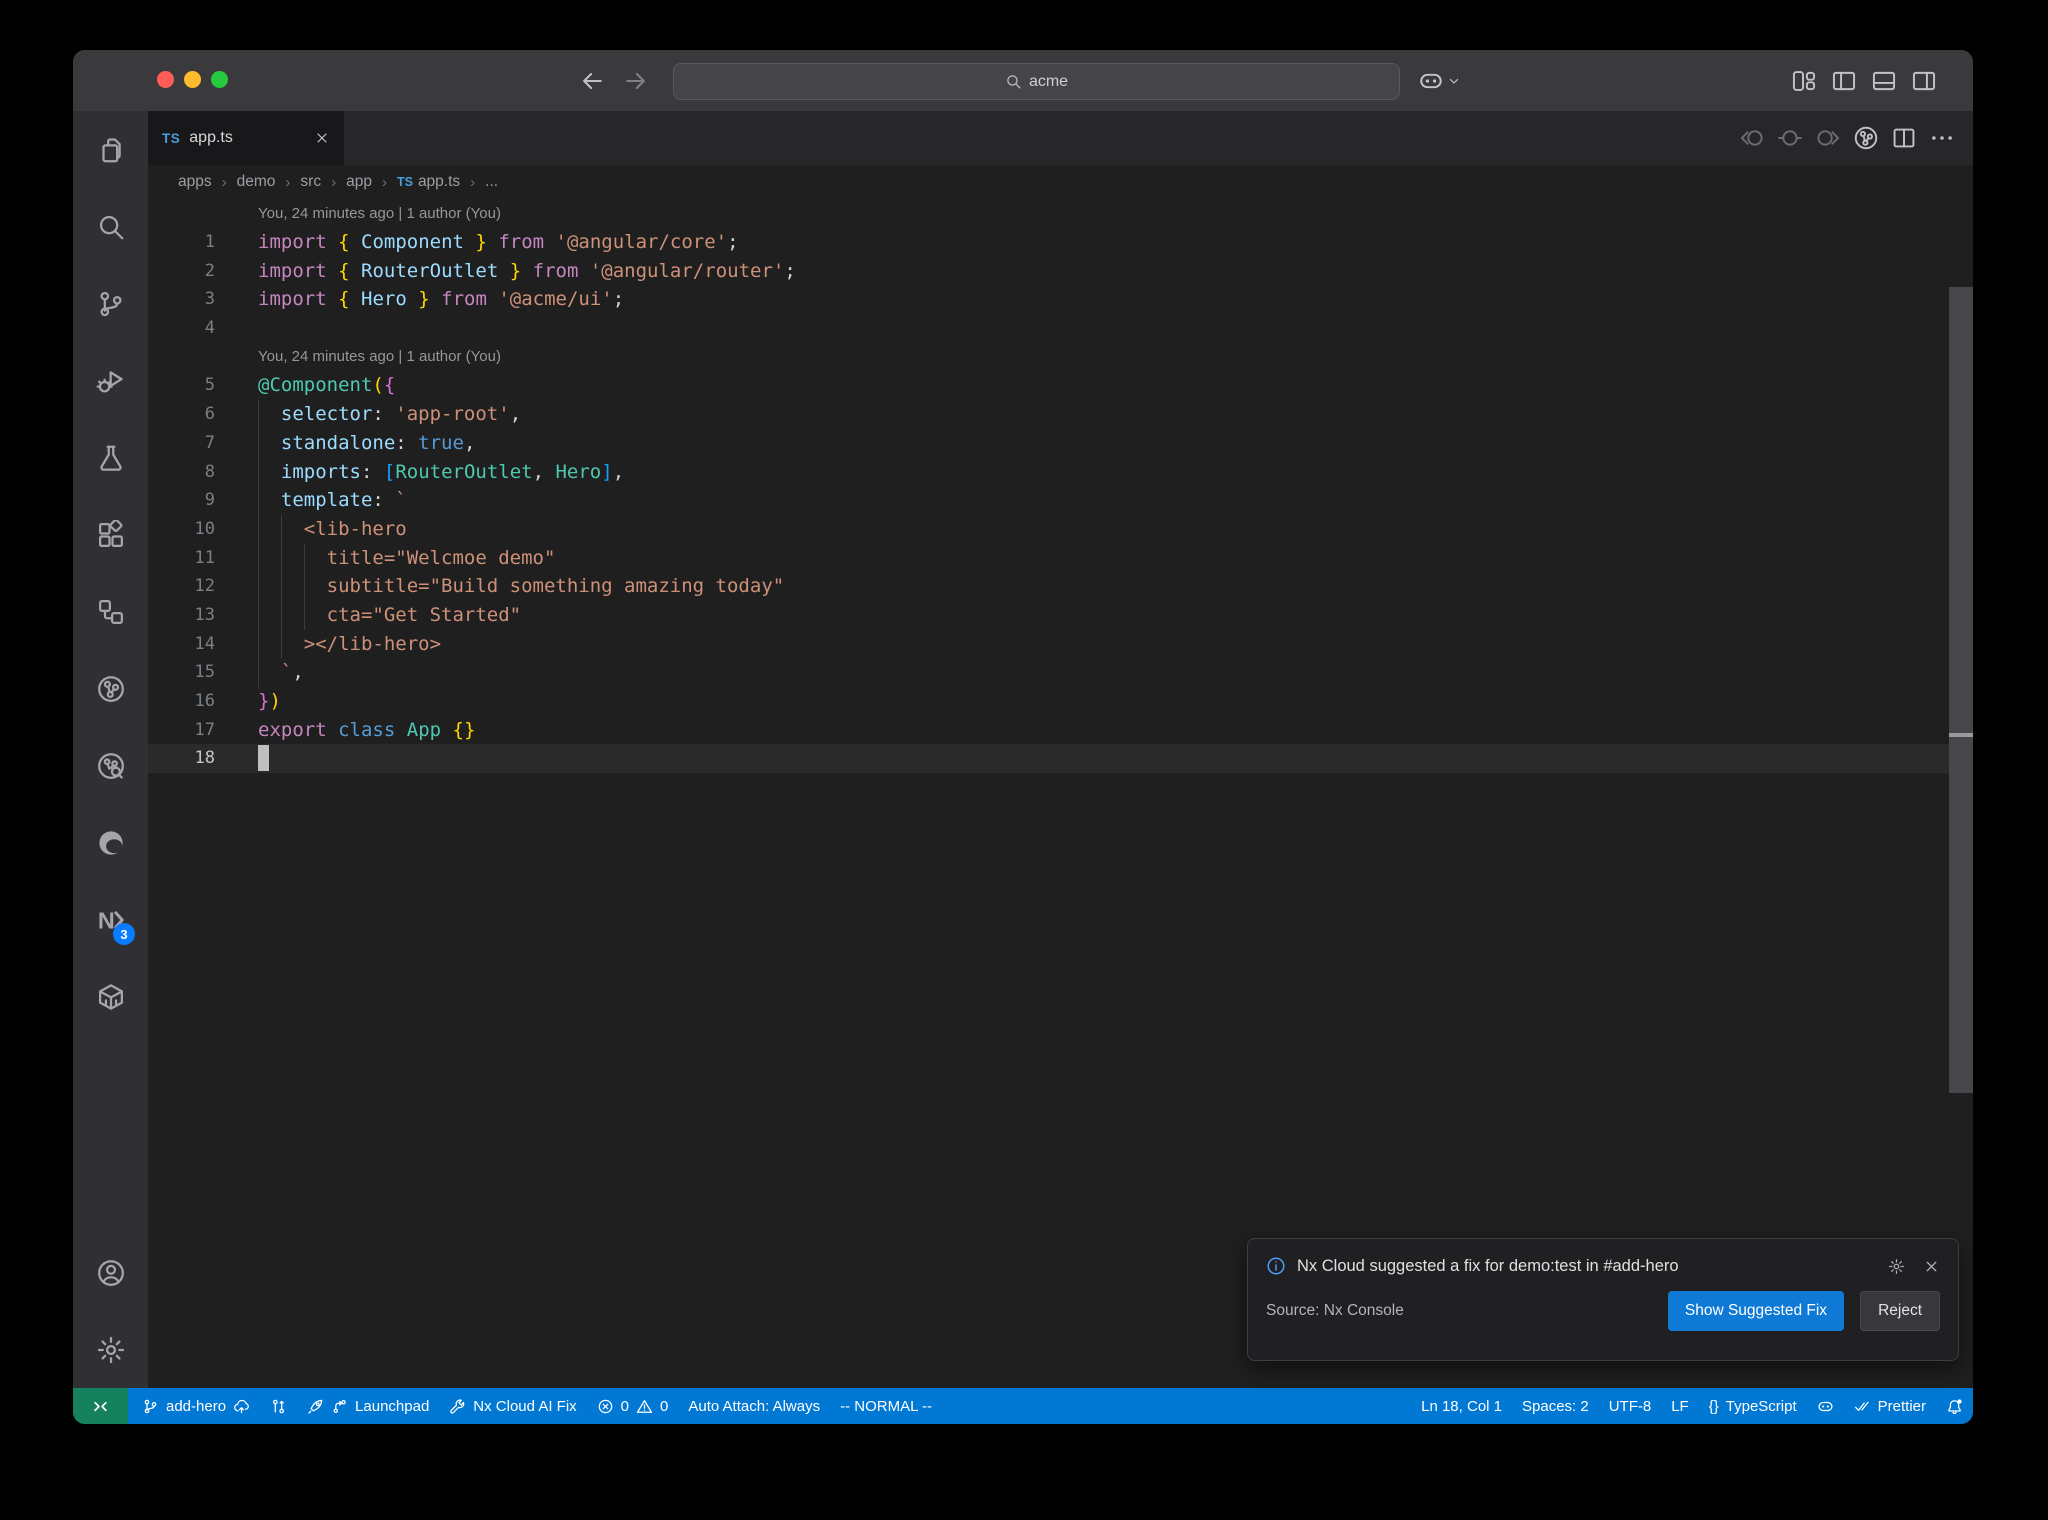  What do you see at coordinates (1825, 1406) in the screenshot?
I see `status-copilot` at bounding box center [1825, 1406].